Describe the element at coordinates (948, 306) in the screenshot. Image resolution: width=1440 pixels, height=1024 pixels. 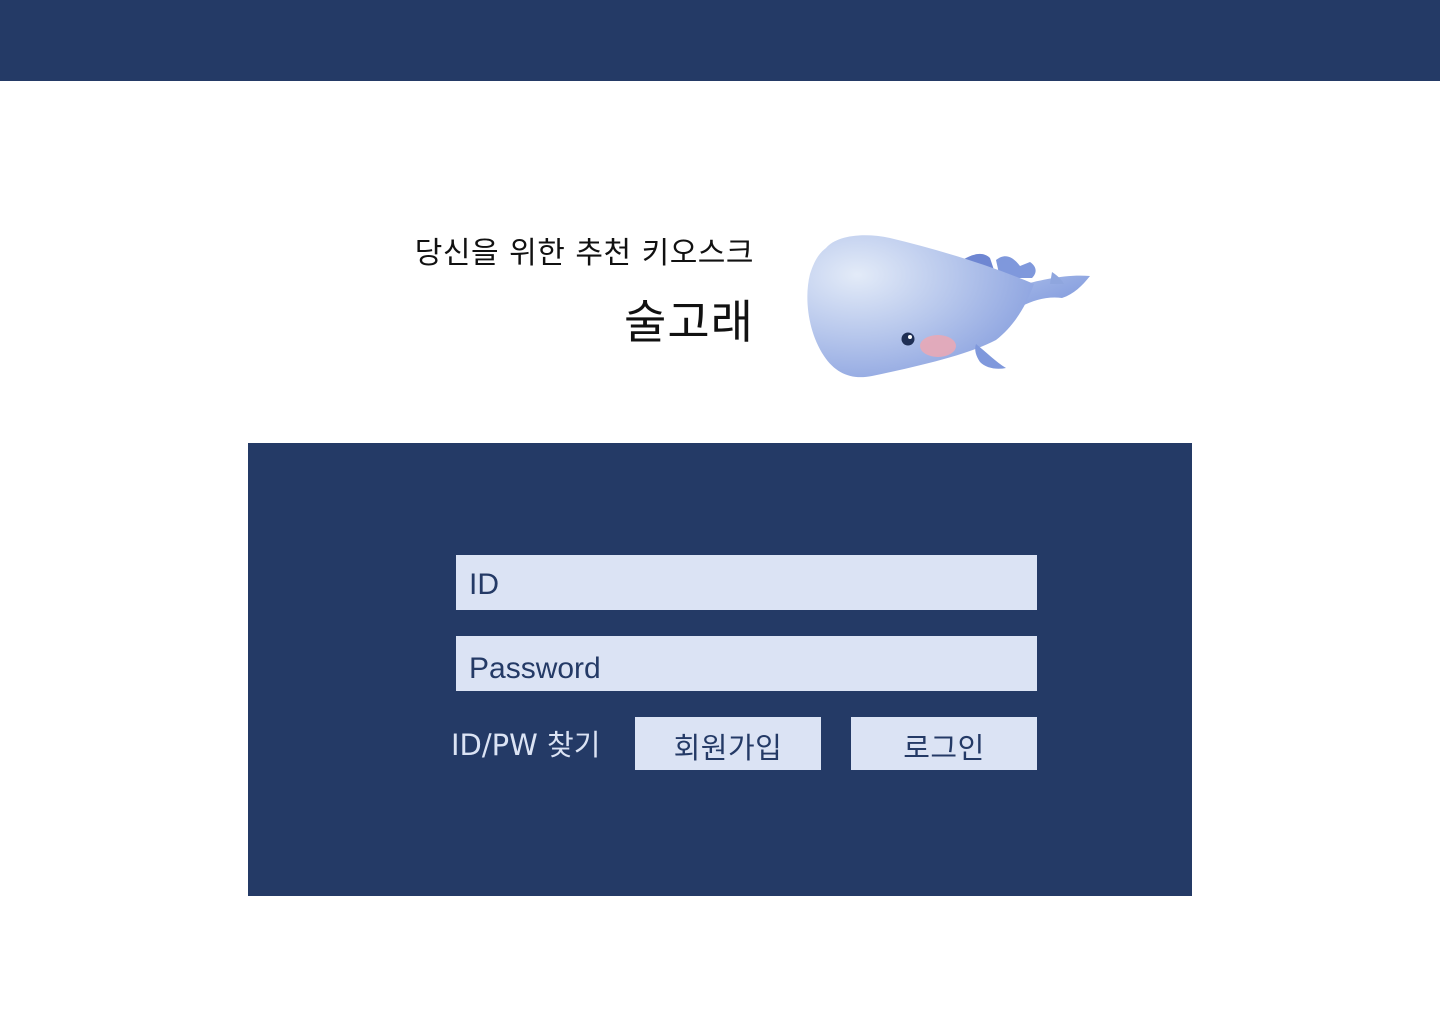
I see `whale-mascot-icon` at that location.